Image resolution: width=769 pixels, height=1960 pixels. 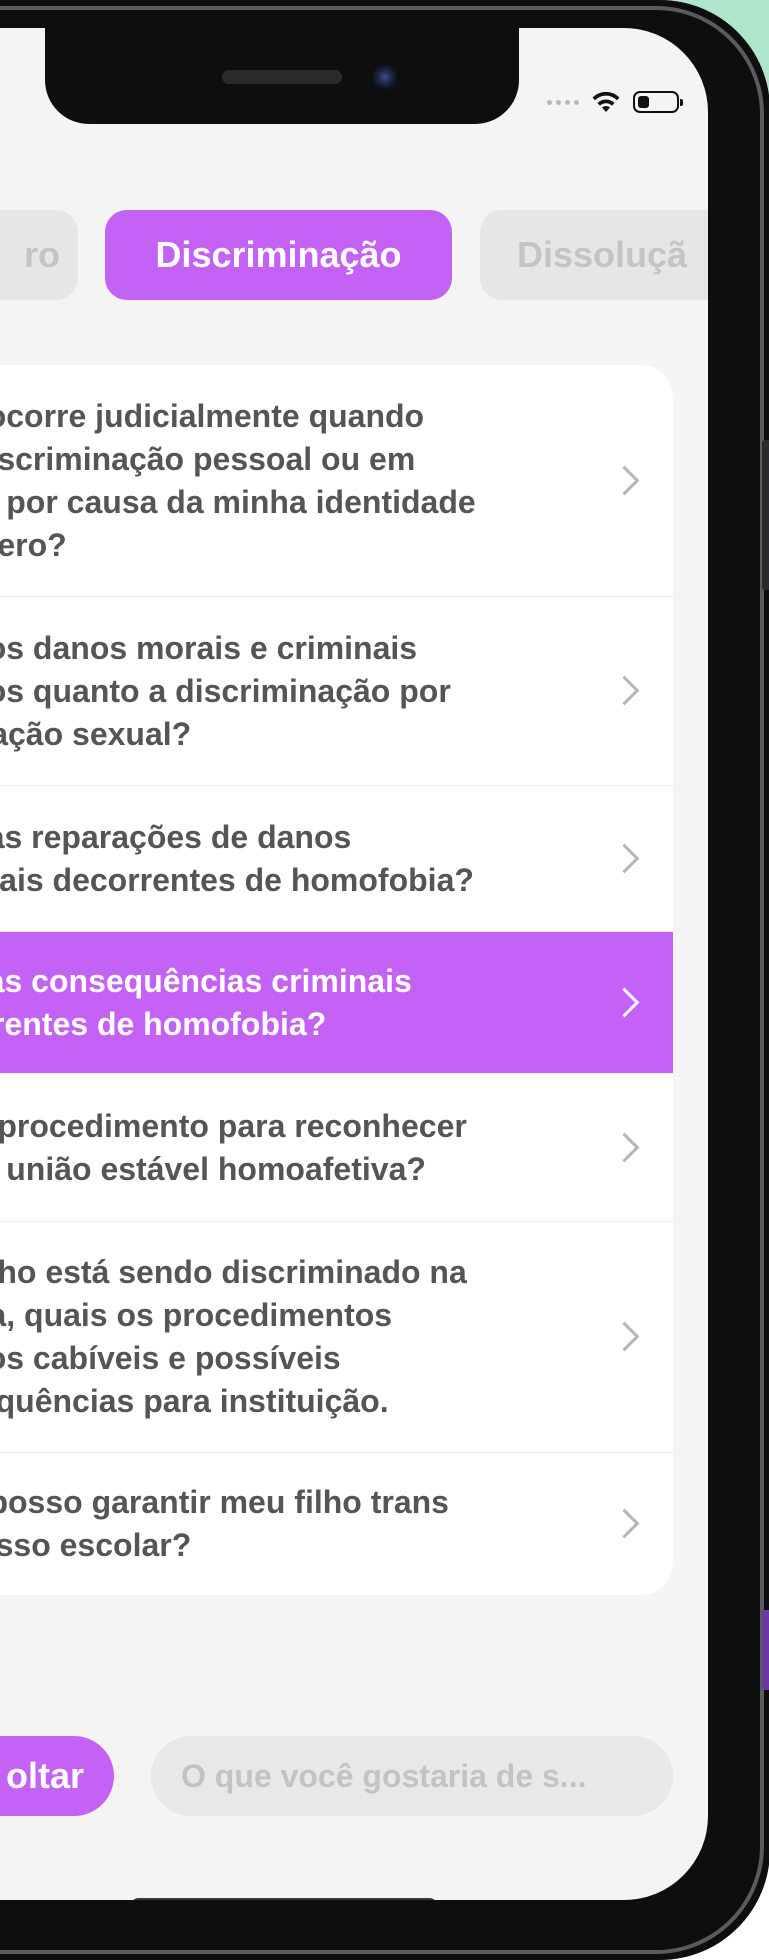 What do you see at coordinates (282, 77) in the screenshot?
I see `speaker-grille` at bounding box center [282, 77].